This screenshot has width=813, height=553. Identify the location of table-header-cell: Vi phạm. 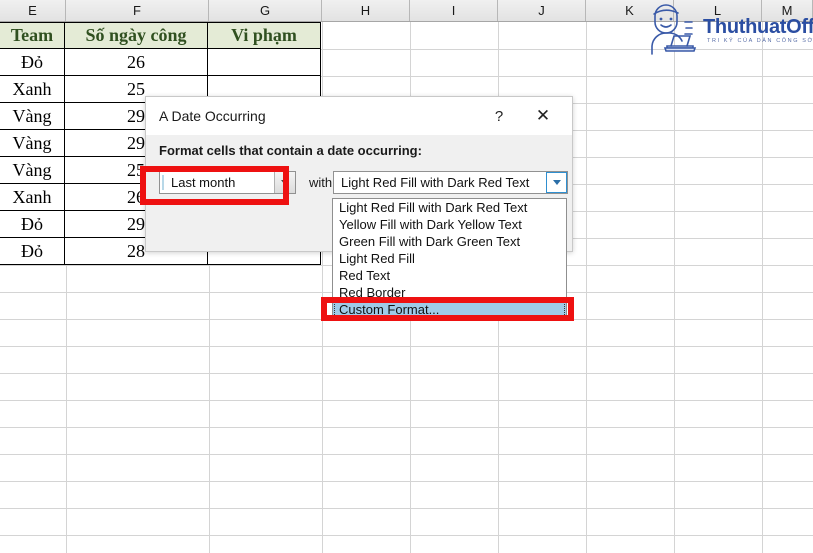
(264, 35).